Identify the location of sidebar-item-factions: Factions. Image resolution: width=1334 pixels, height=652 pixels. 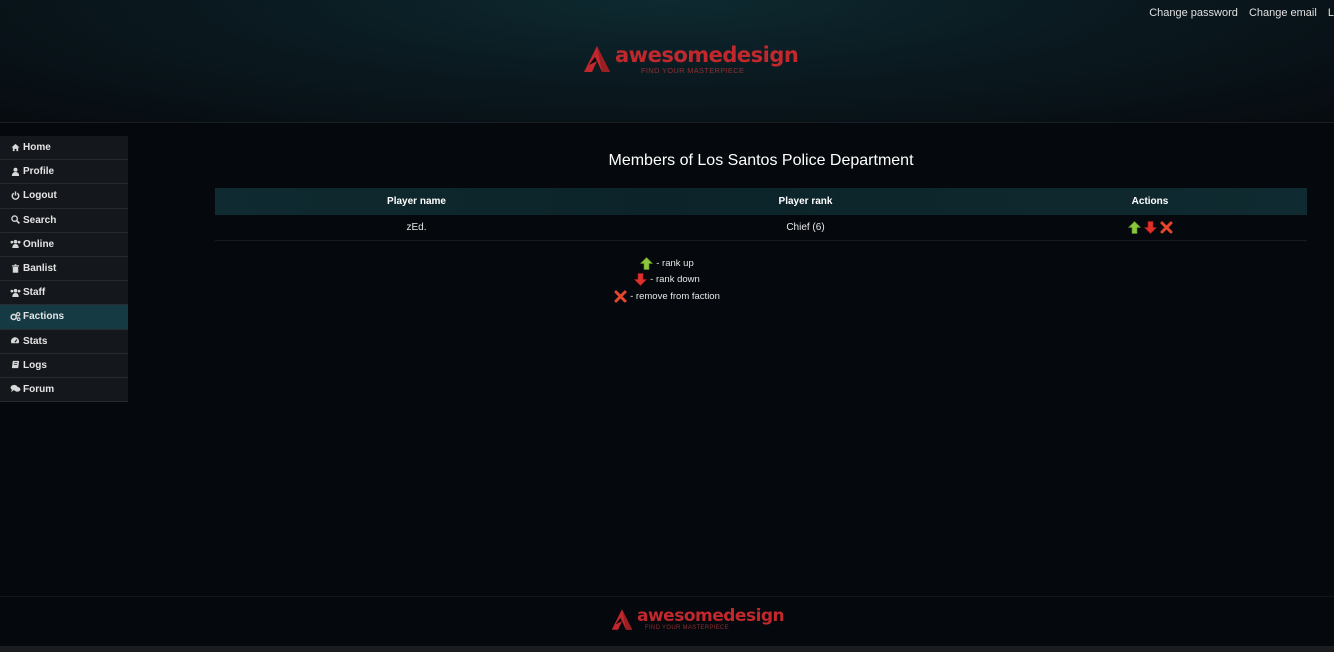
(64, 317).